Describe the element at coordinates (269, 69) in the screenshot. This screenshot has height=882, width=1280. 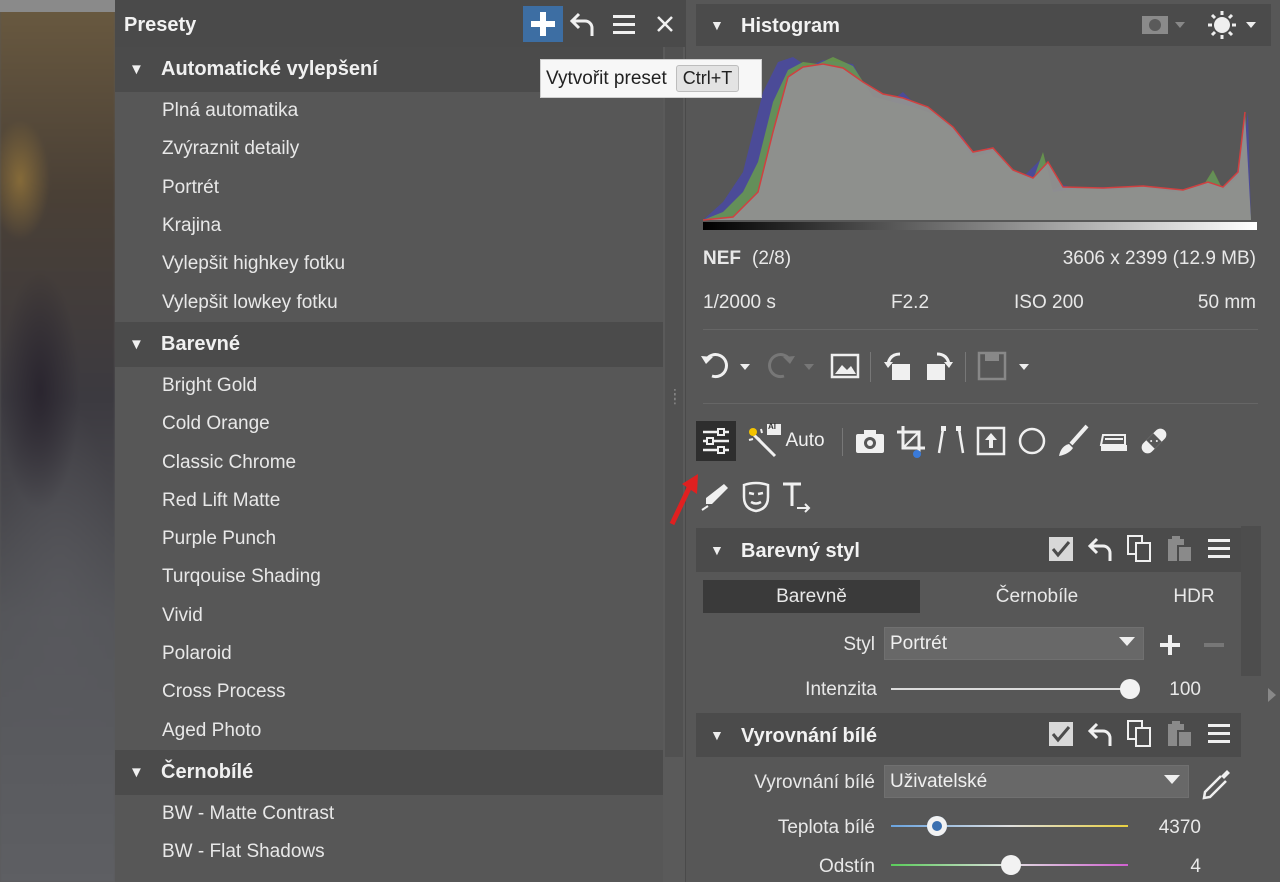
I see `category-label: Automatické vylepšení` at that location.